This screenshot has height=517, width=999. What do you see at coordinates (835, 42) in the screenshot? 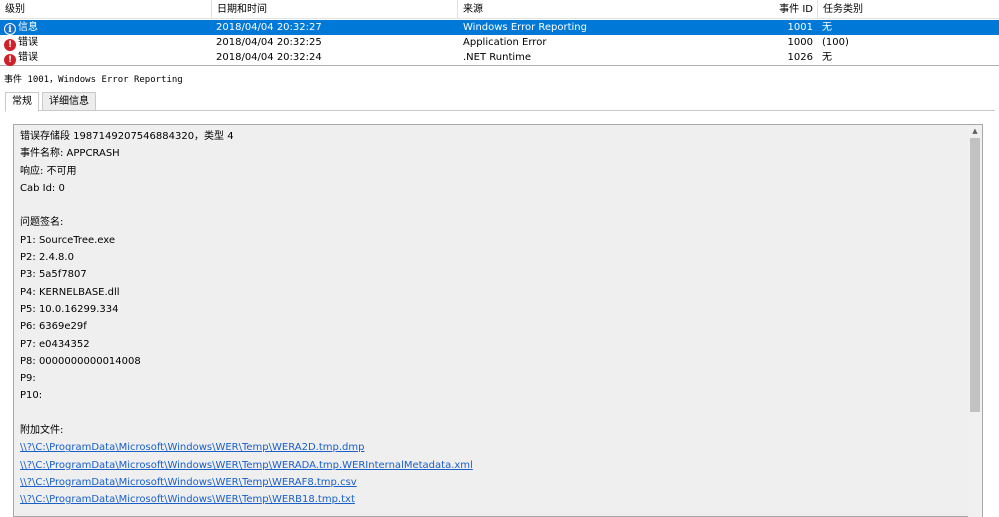
I see `event-task-category: (100)` at bounding box center [835, 42].